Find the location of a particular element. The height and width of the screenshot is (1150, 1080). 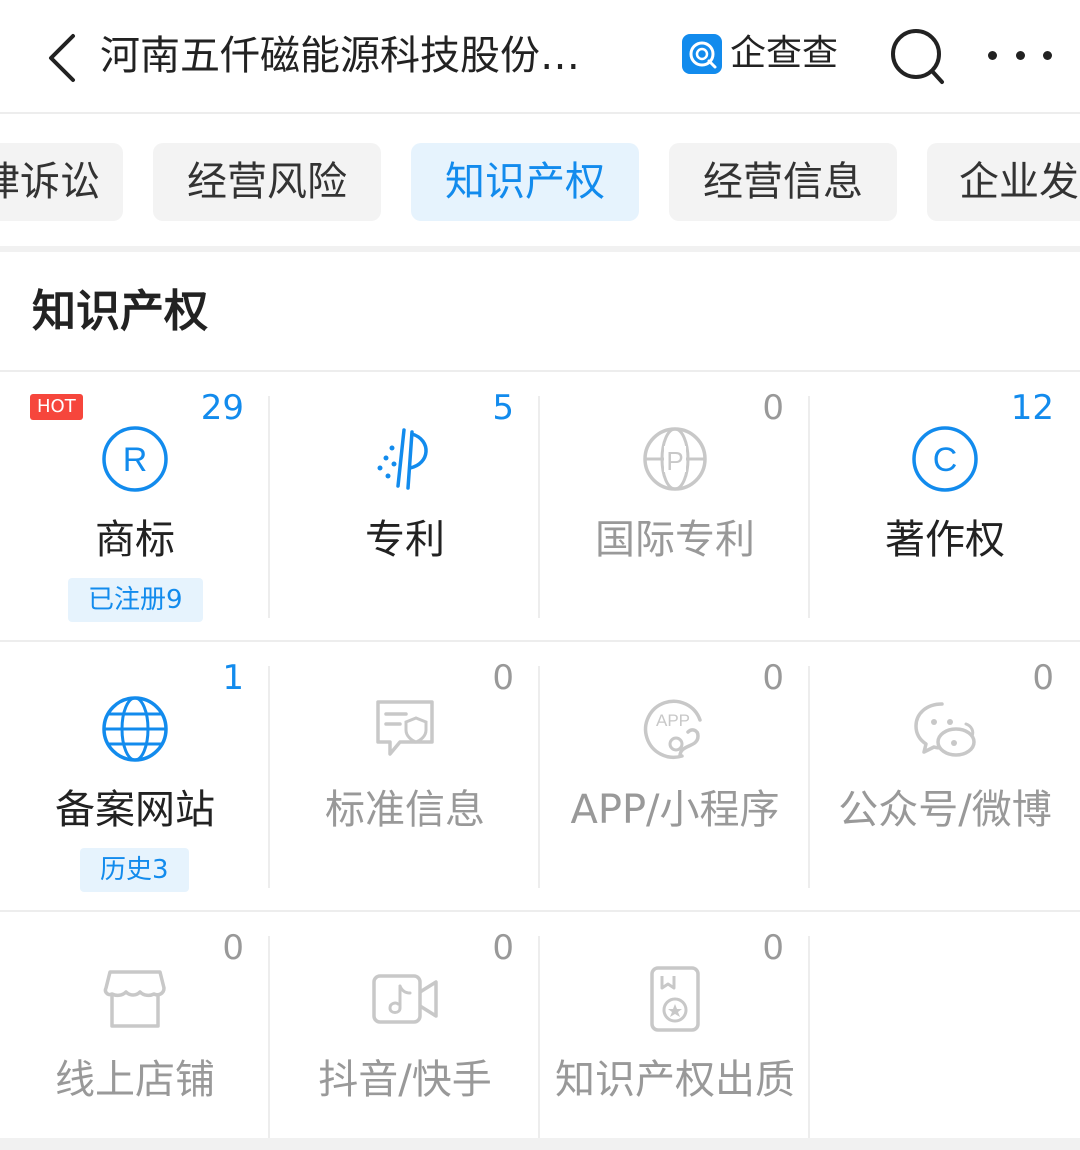

grid-item-copyright: 12 C 著作权 is located at coordinates (945, 506).